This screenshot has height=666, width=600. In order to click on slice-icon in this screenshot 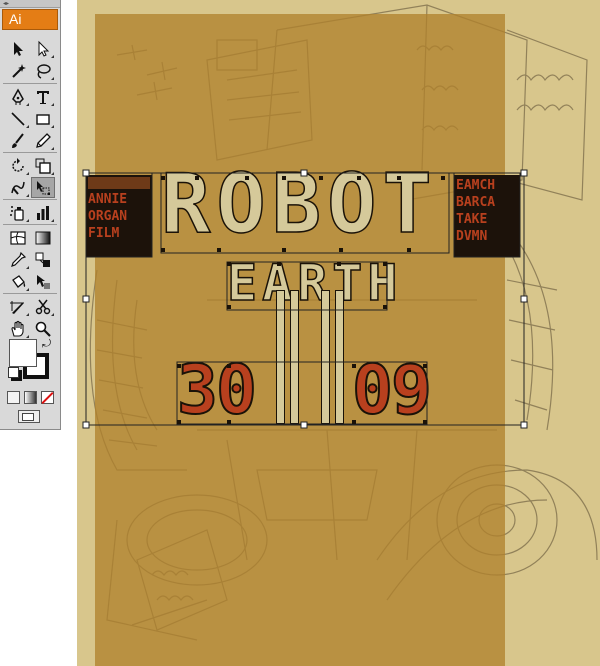, I will do `click(17, 307)`.